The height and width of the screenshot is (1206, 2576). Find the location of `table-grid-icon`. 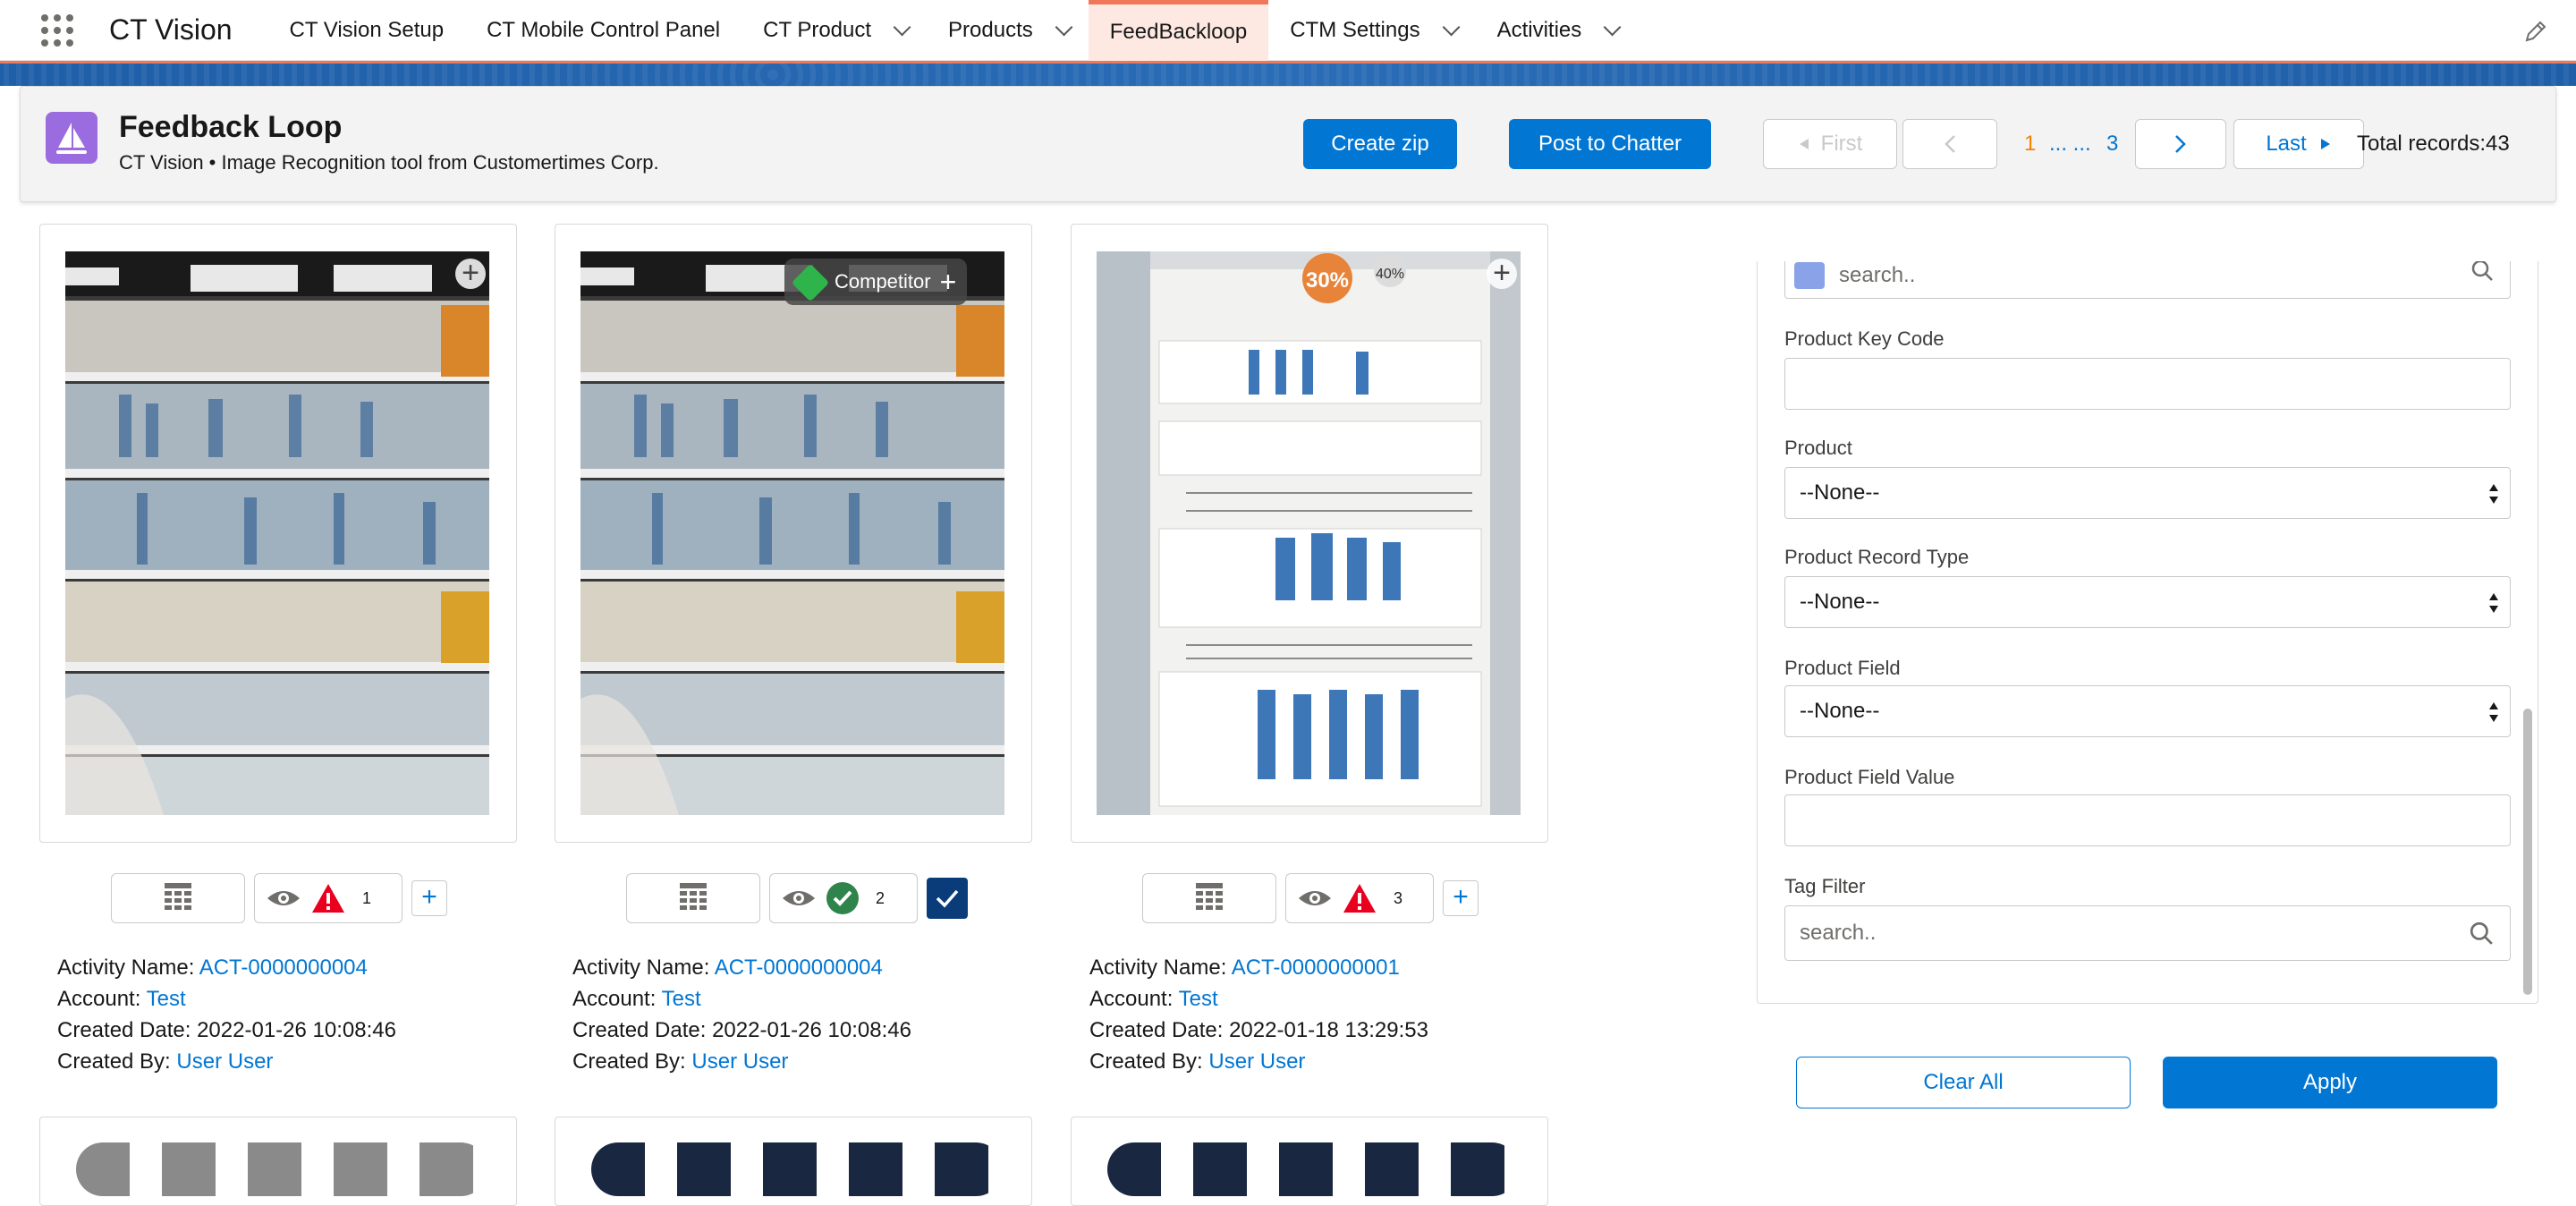

table-grid-icon is located at coordinates (693, 896).